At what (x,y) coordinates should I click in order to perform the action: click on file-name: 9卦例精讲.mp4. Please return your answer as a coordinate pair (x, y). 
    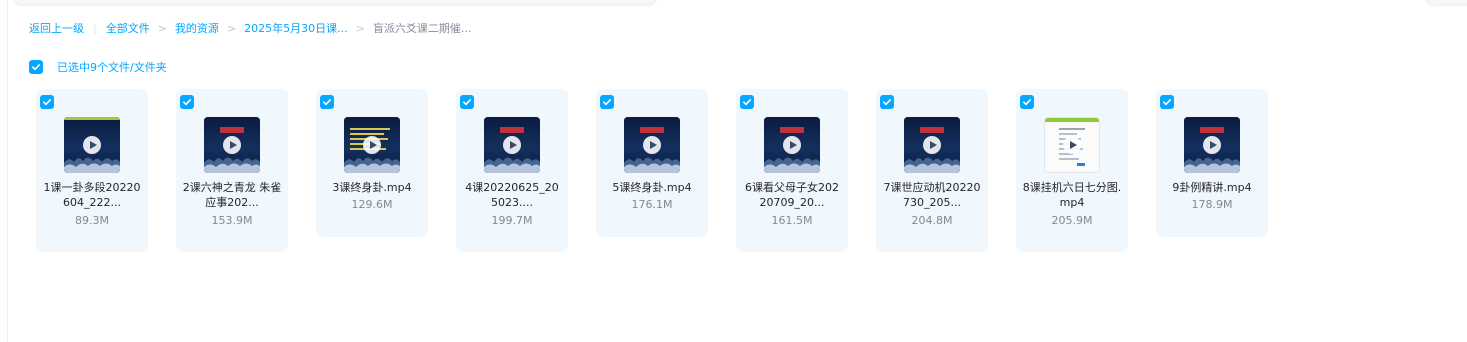
    Looking at the image, I should click on (1212, 187).